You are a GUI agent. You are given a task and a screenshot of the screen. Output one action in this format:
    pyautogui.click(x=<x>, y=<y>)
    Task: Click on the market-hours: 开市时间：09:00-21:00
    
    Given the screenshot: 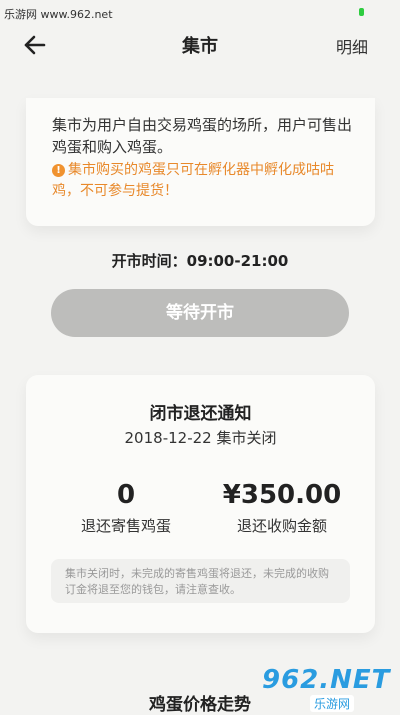 What is the action you would take?
    pyautogui.click(x=200, y=261)
    